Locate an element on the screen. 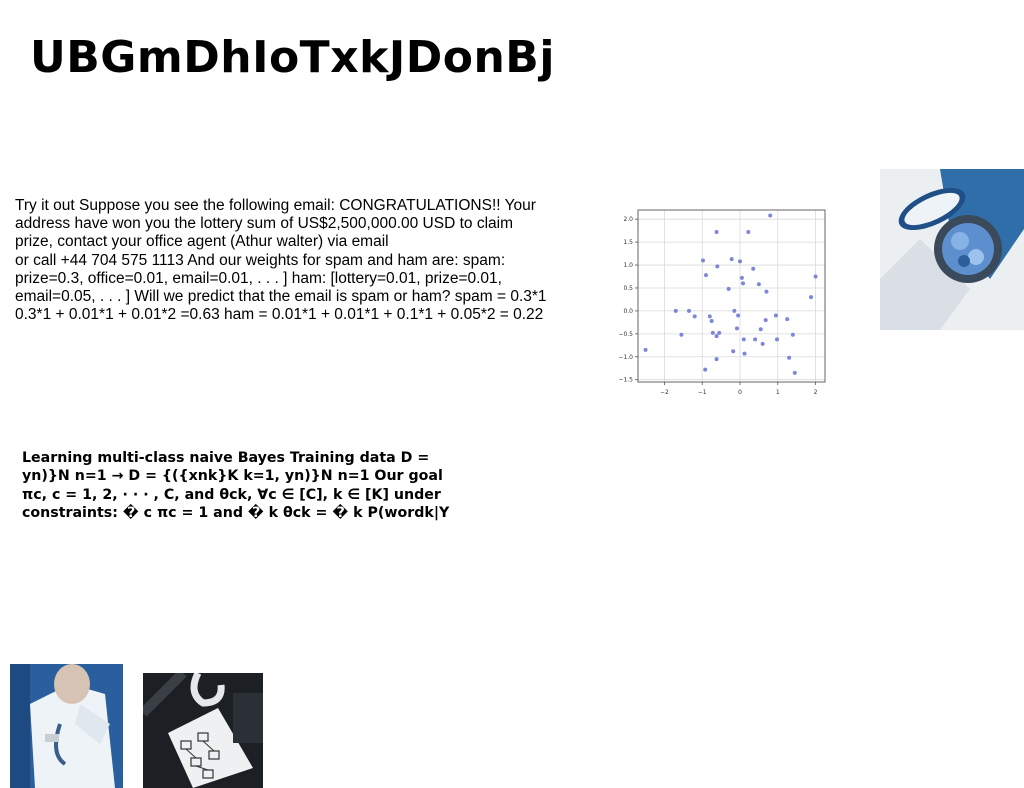 The image size is (1024, 788). doctor-photo is located at coordinates (66, 726).